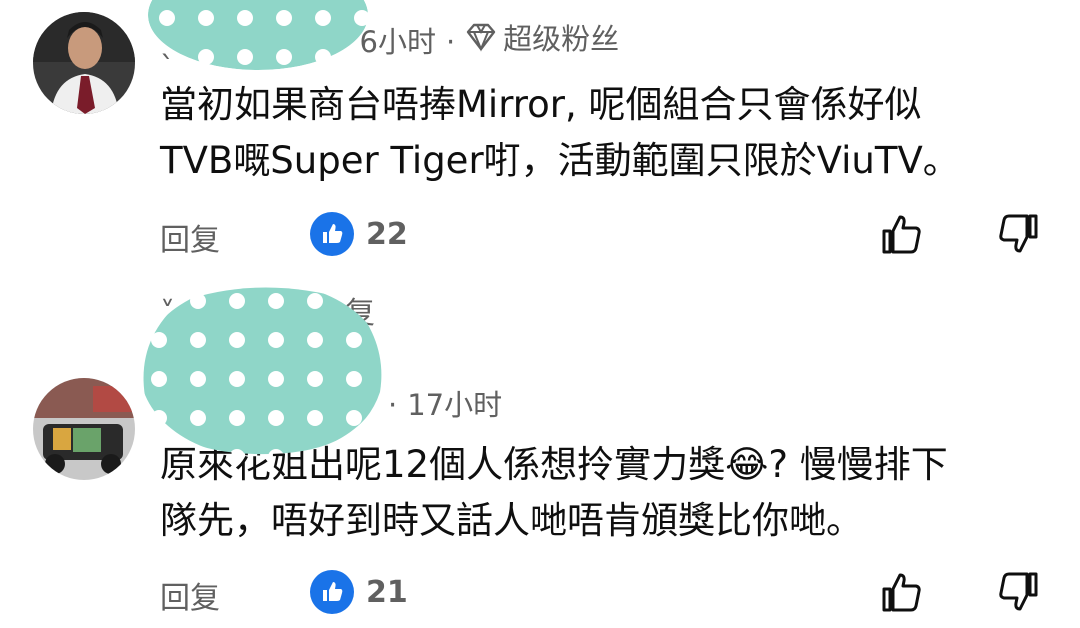  I want to click on comment-meta: · 17小时, so click(445, 403).